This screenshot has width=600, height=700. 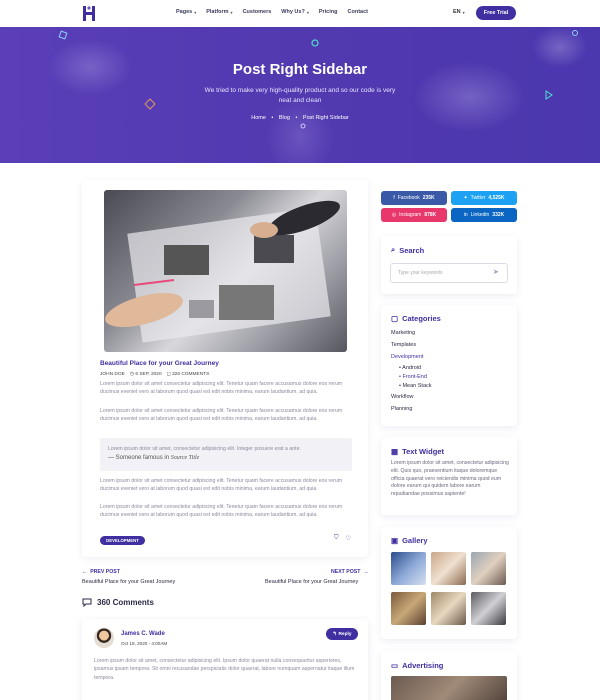 I want to click on next-post-title: Beautiful Place for your Great Journey, so click(x=311, y=582).